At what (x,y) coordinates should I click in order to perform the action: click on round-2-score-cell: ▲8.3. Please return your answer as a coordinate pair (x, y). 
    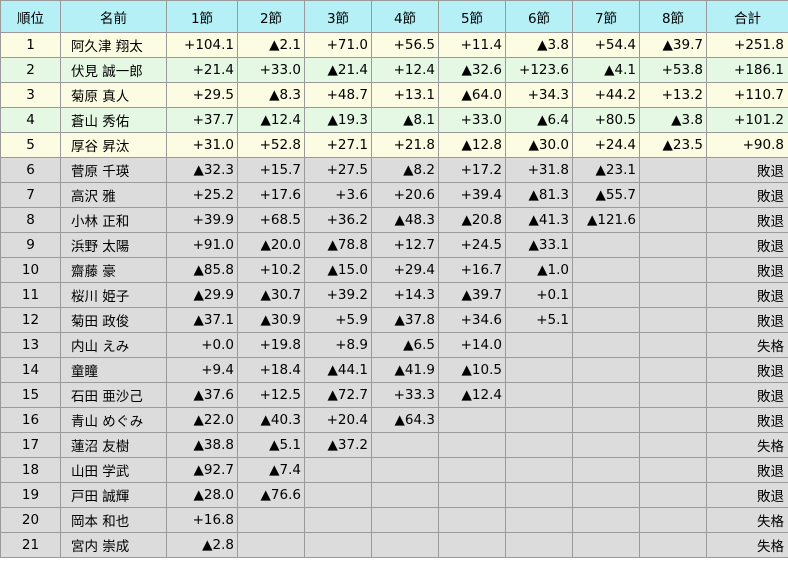
    Looking at the image, I should click on (271, 95).